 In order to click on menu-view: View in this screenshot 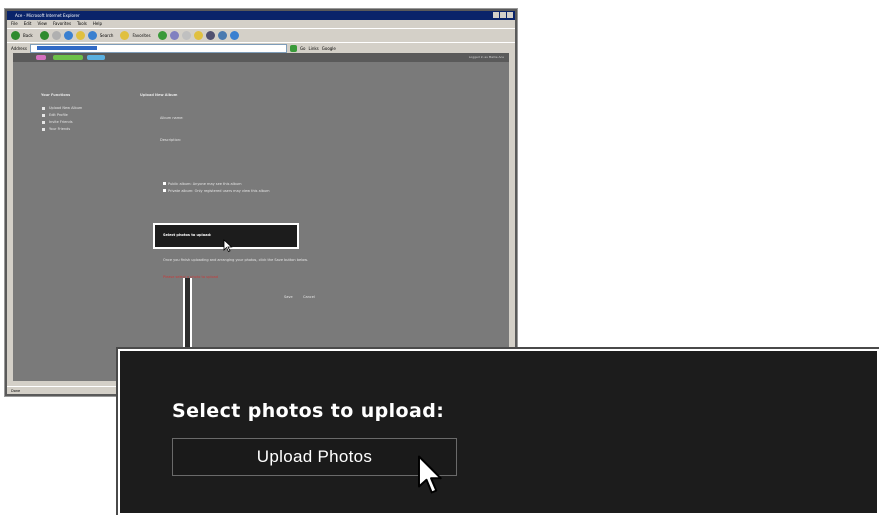, I will do `click(42, 24)`.